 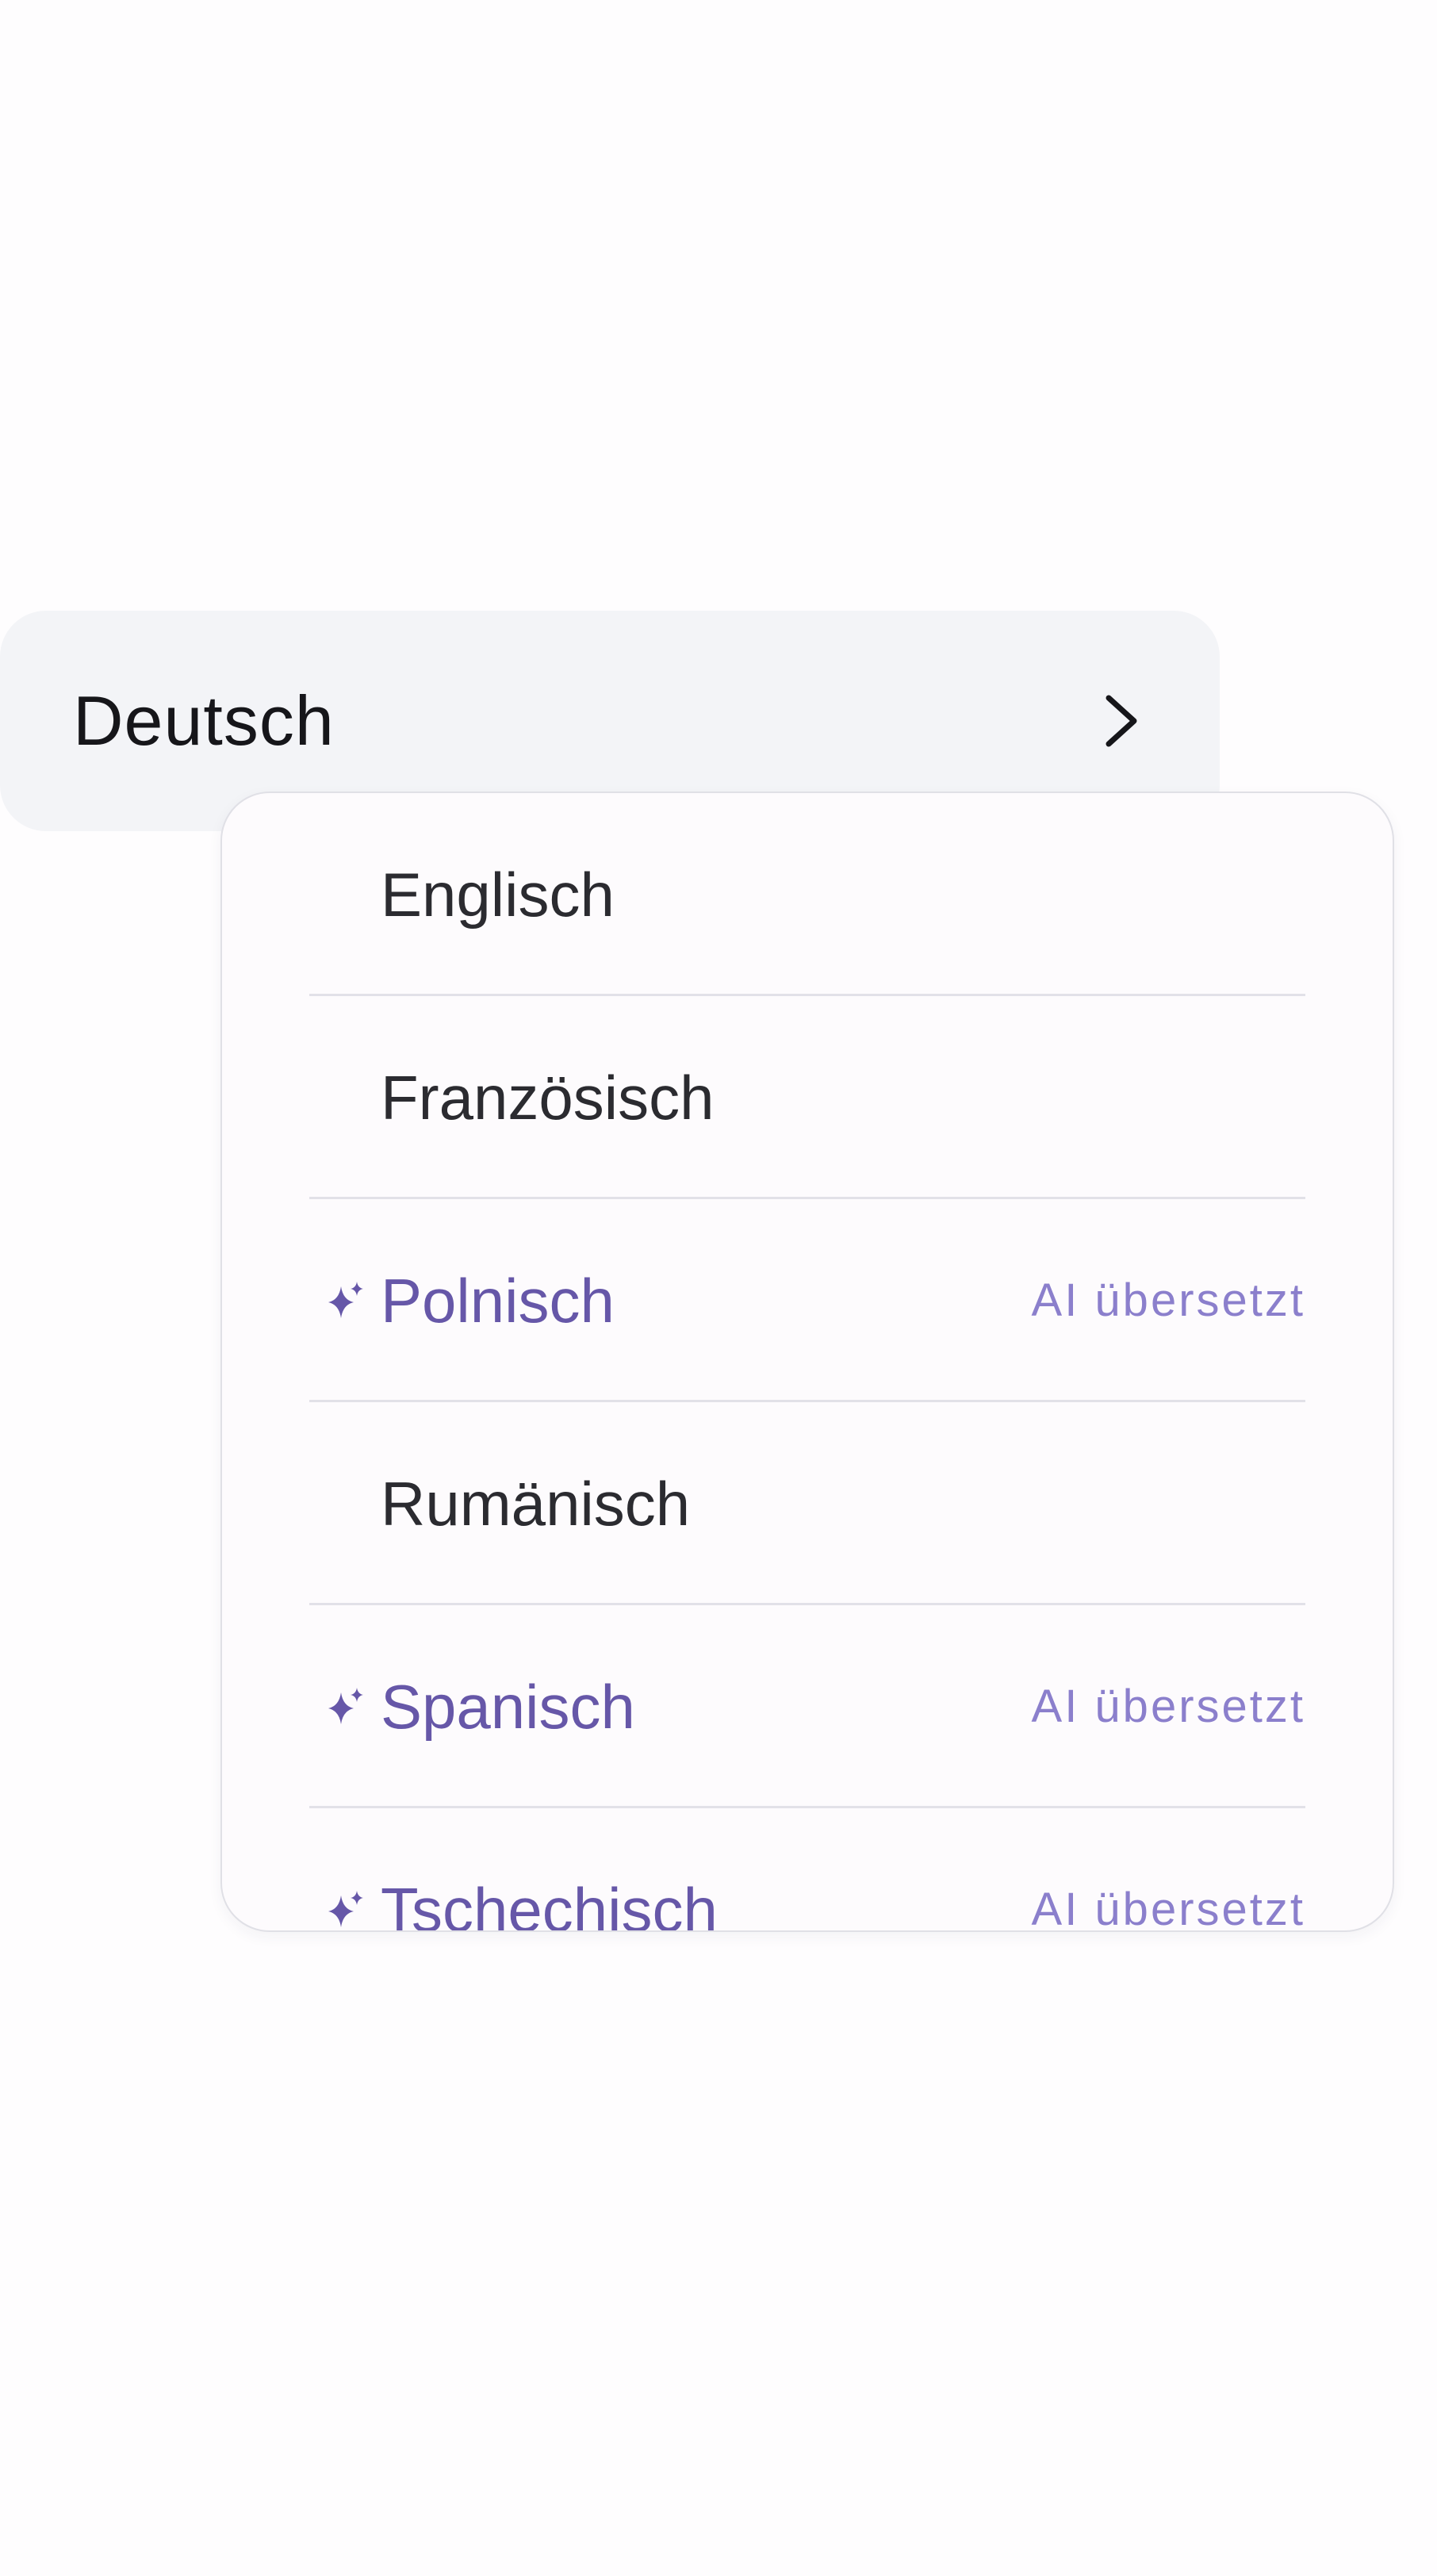 I want to click on language-option-spanisch: Spanisch AI übersetzt, so click(x=807, y=1707).